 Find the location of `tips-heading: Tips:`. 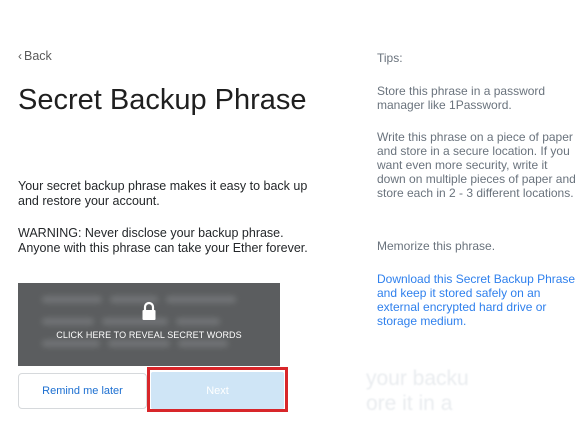

tips-heading: Tips: is located at coordinates (390, 58).